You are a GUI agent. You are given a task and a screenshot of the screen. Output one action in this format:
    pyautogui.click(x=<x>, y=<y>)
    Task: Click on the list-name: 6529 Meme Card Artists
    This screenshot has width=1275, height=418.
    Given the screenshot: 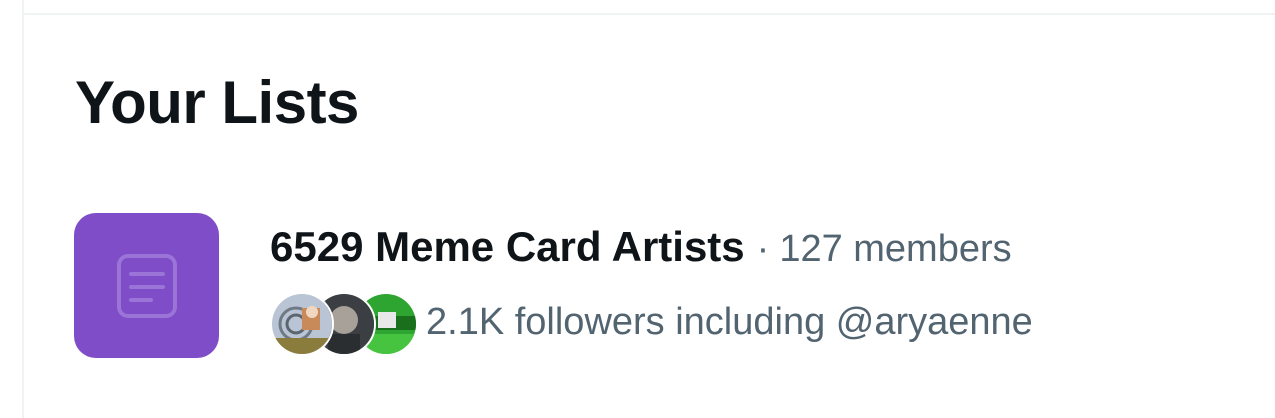 What is the action you would take?
    pyautogui.click(x=507, y=247)
    